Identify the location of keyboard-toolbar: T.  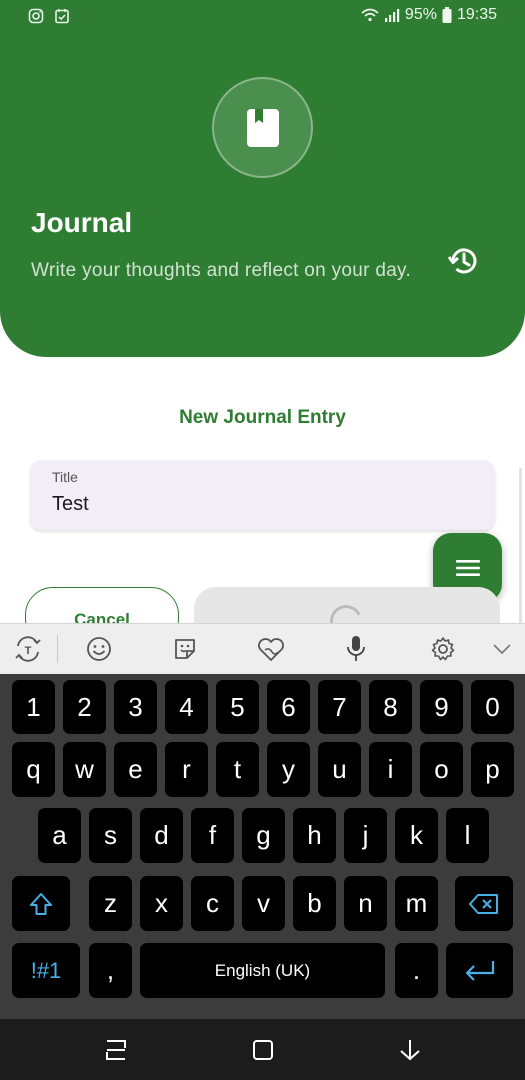
(262, 648).